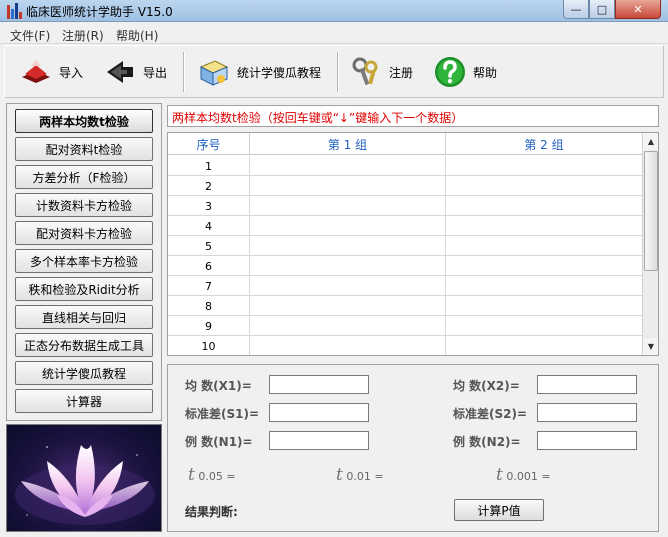 Image resolution: width=668 pixels, height=537 pixels. What do you see at coordinates (576, 9) in the screenshot?
I see `minimize-button: —` at bounding box center [576, 9].